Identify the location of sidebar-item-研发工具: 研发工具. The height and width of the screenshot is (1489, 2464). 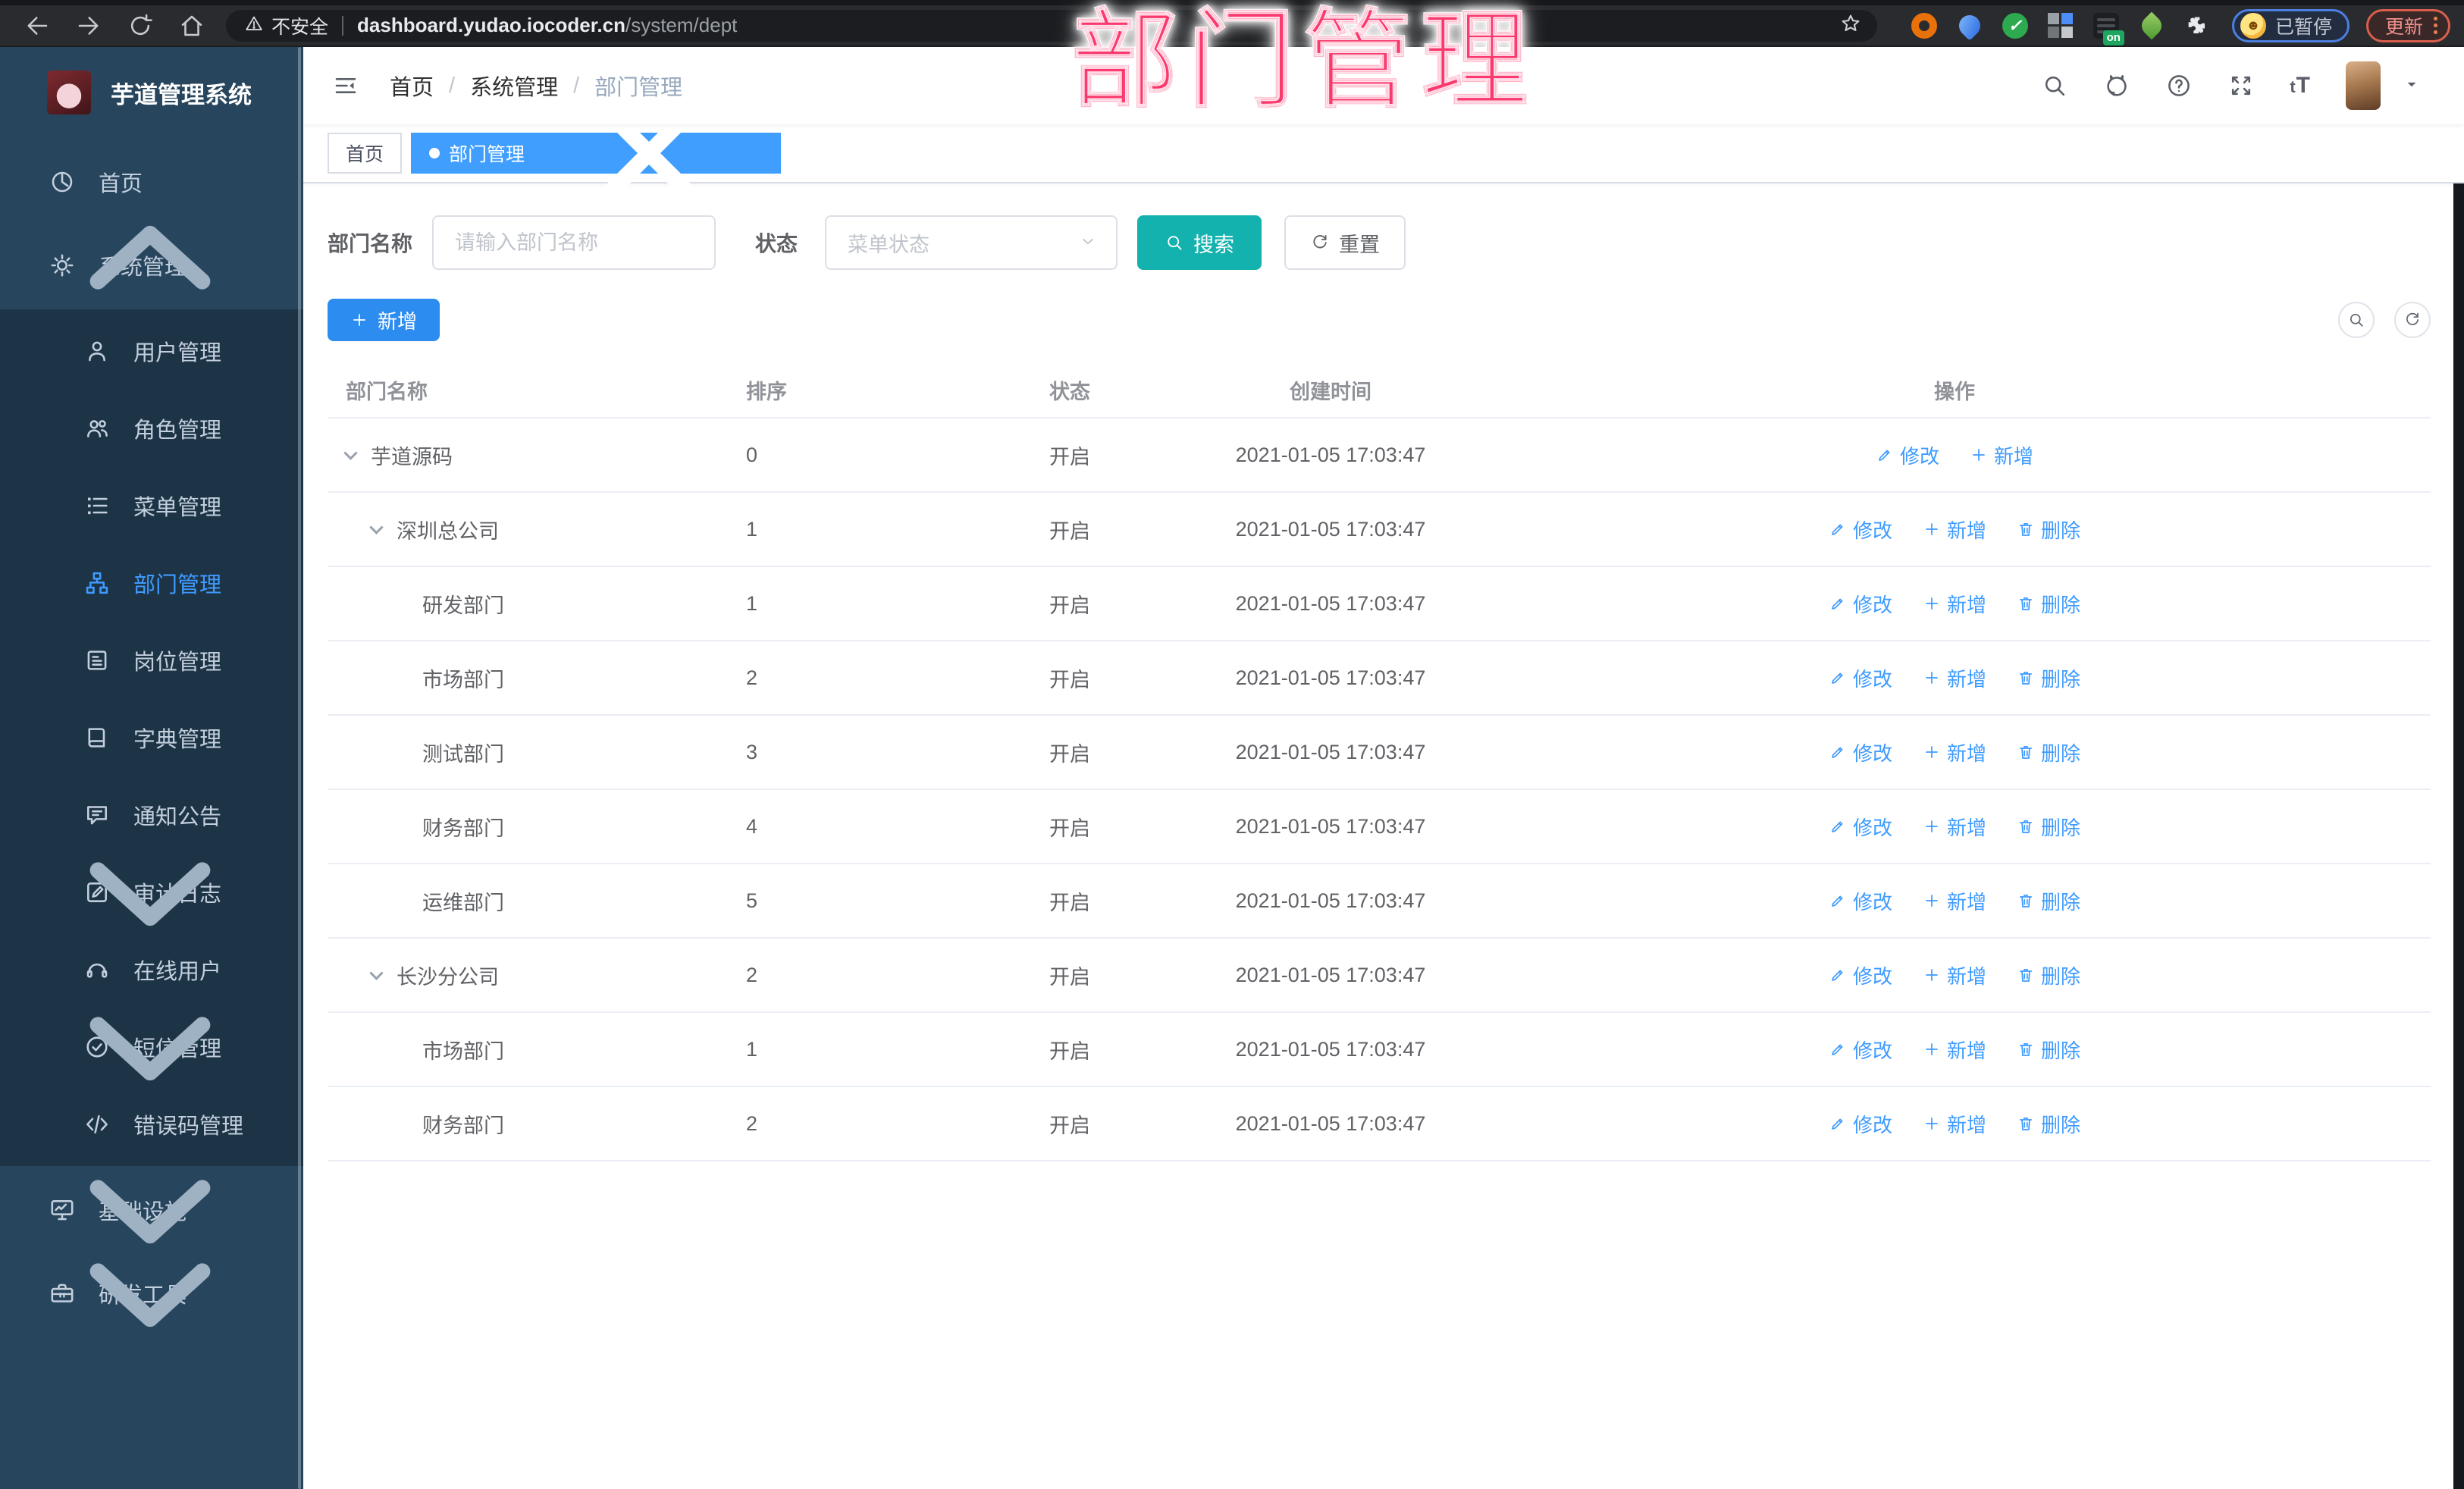
(151, 1293).